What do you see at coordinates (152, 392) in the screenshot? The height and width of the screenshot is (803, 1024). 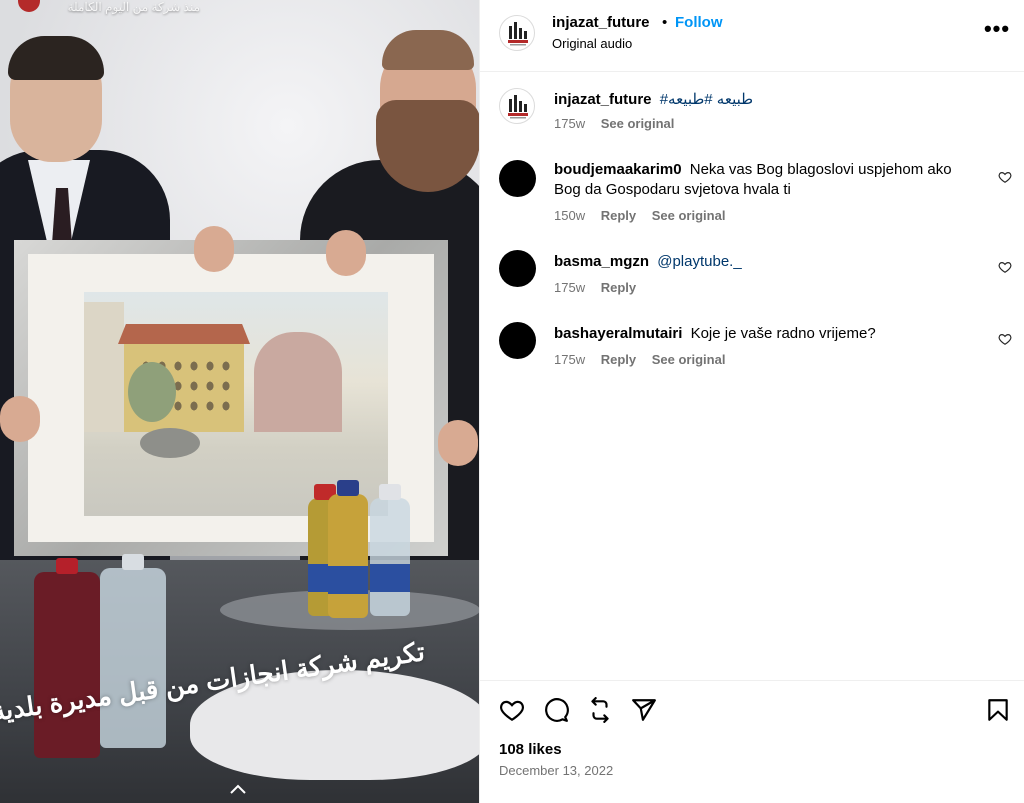 I see `painting-tree` at bounding box center [152, 392].